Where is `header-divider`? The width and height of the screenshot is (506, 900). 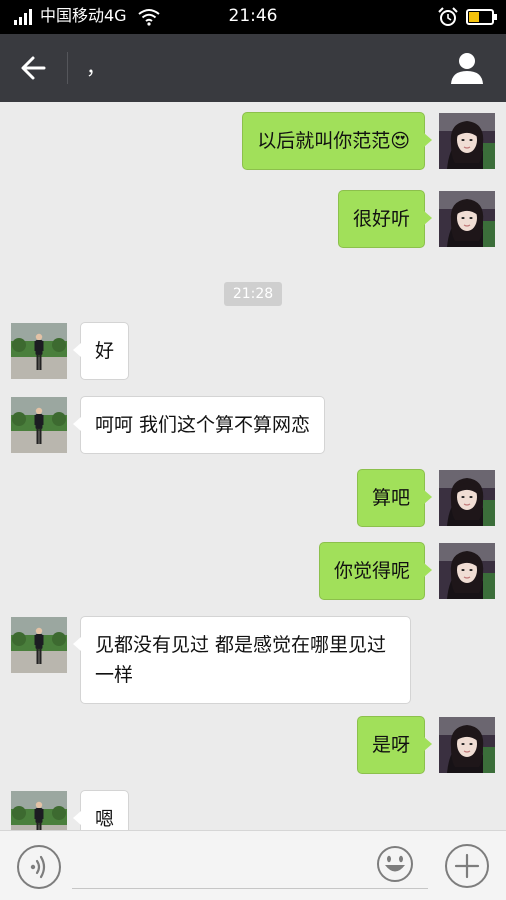 header-divider is located at coordinates (67, 68).